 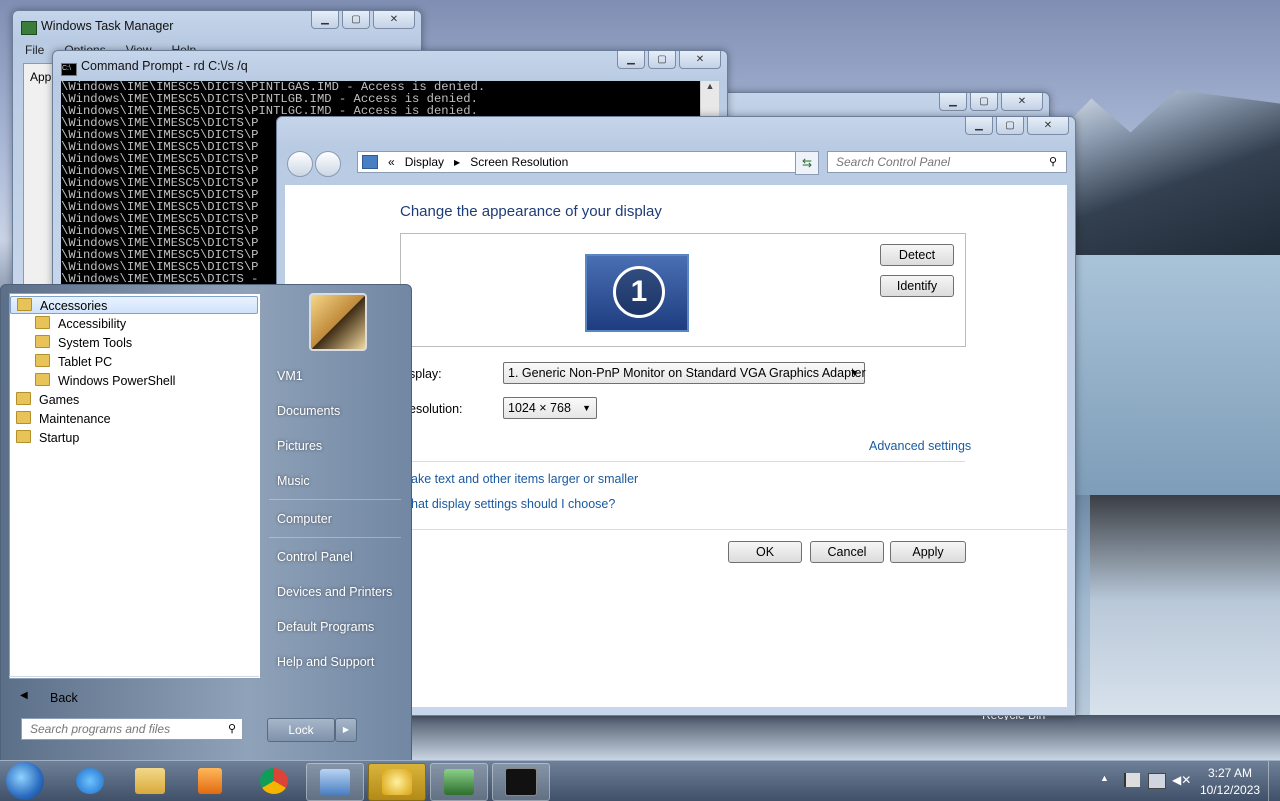 I want to click on control-panel-taskbar-icon, so click(x=335, y=782).